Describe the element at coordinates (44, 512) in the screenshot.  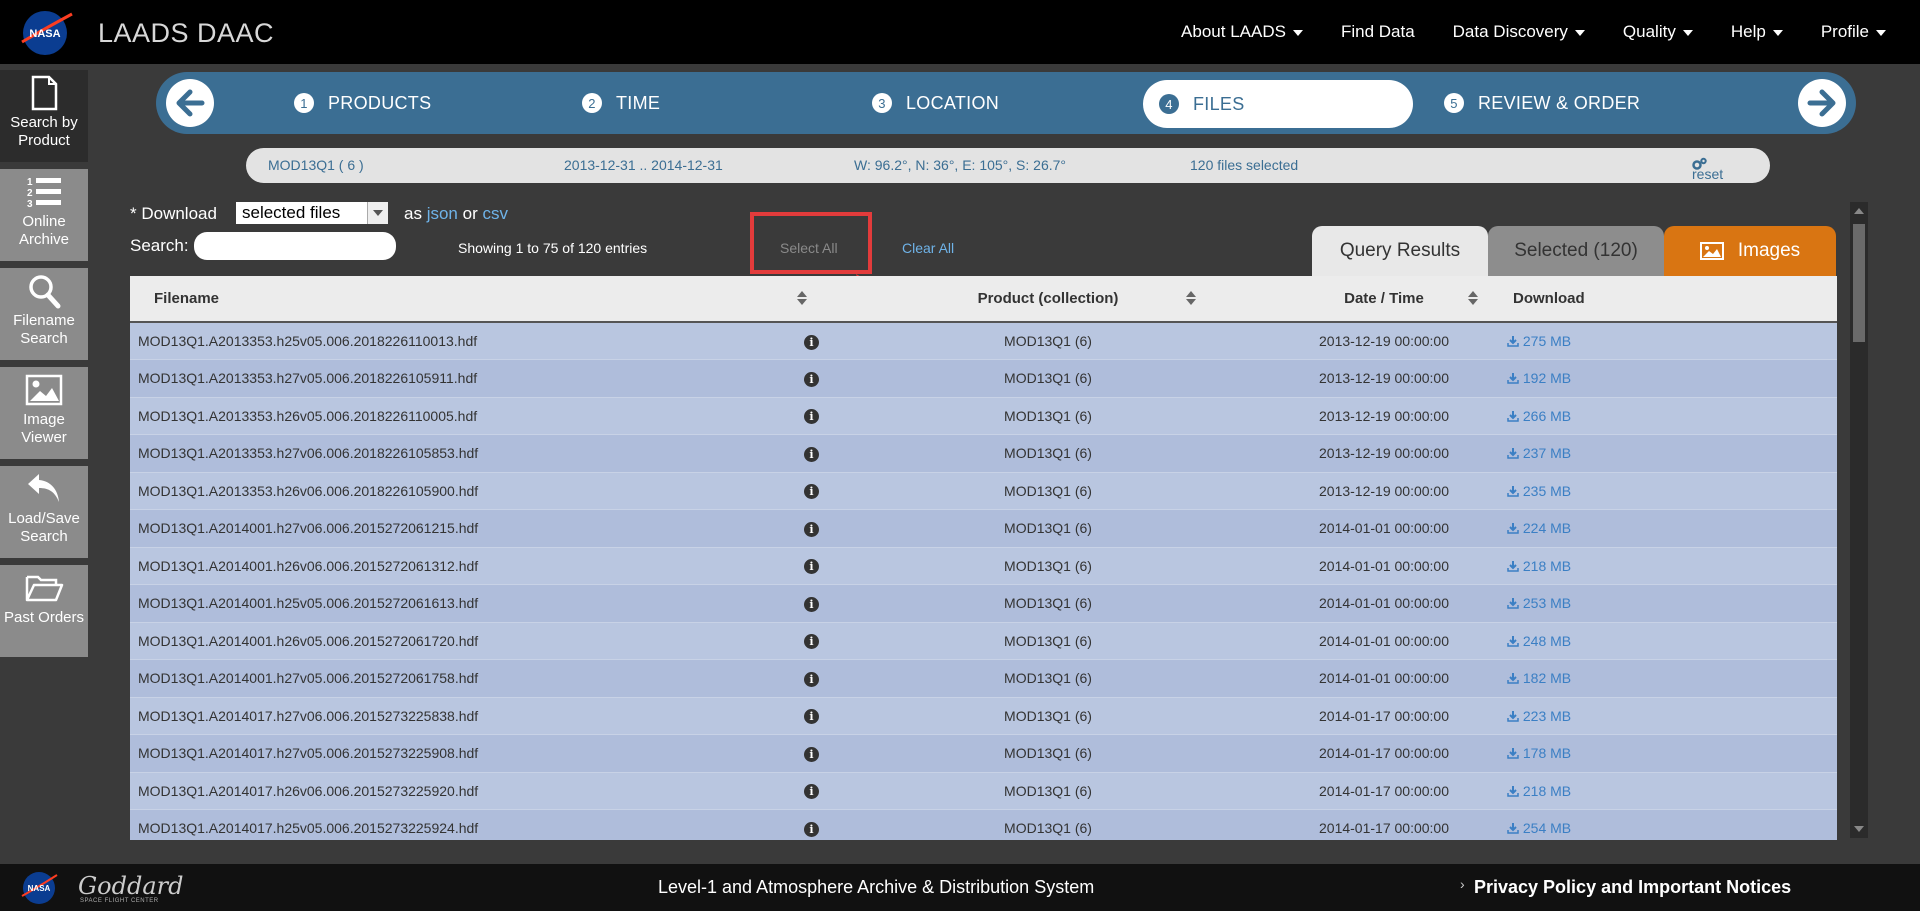
I see `sidebar-item-load-save-search: Load/Save Search` at that location.